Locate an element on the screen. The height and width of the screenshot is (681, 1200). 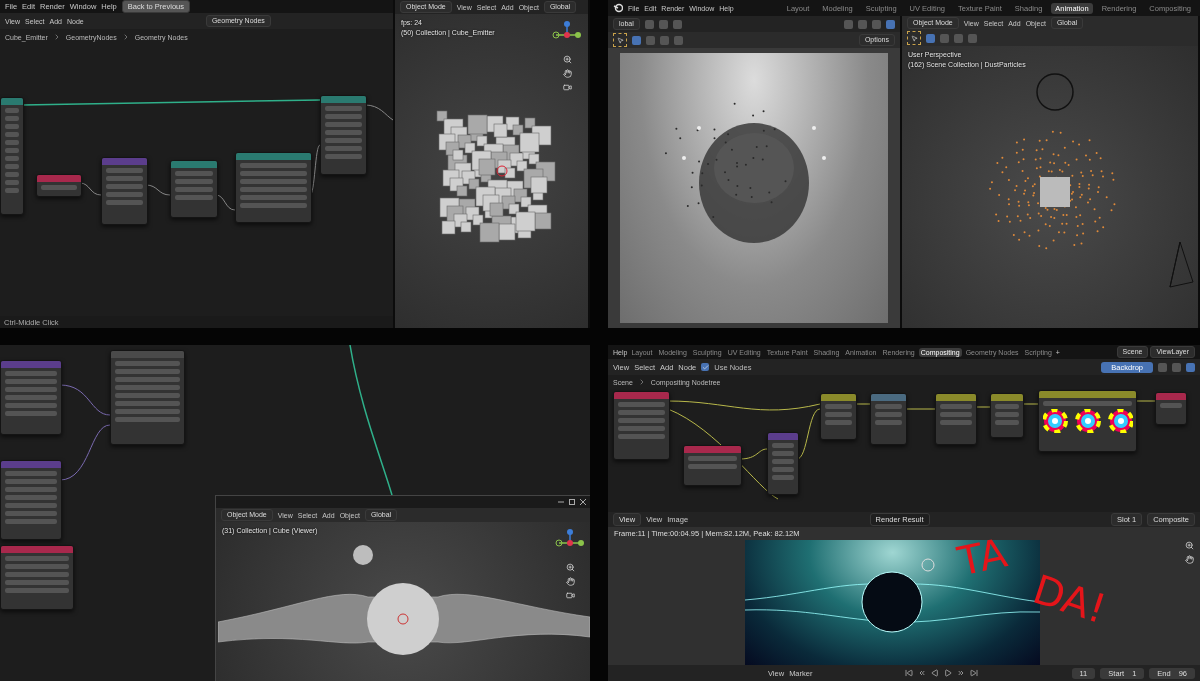
jump-start-icon is located at coordinates (909, 673).